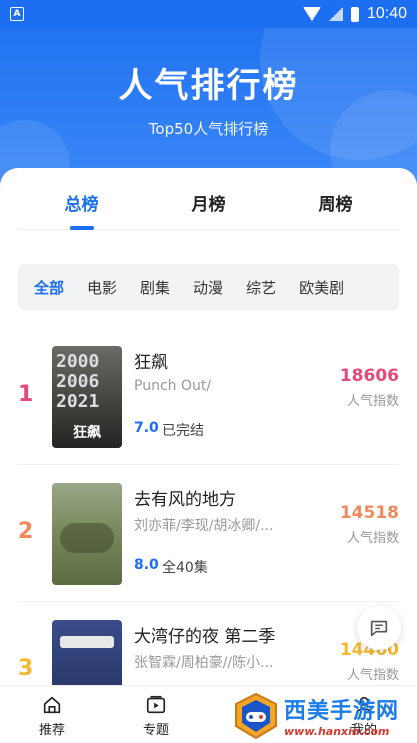 This screenshot has height=743, width=417. I want to click on poster-figure, so click(87, 538).